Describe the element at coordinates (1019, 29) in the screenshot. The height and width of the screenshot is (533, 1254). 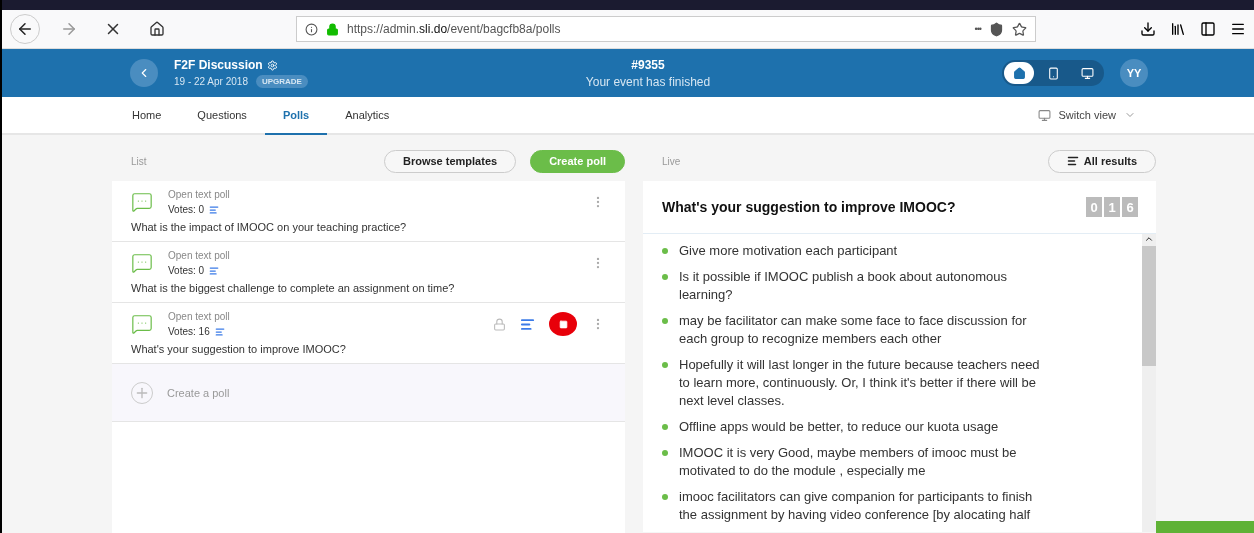
I see `bookmark-icon` at that location.